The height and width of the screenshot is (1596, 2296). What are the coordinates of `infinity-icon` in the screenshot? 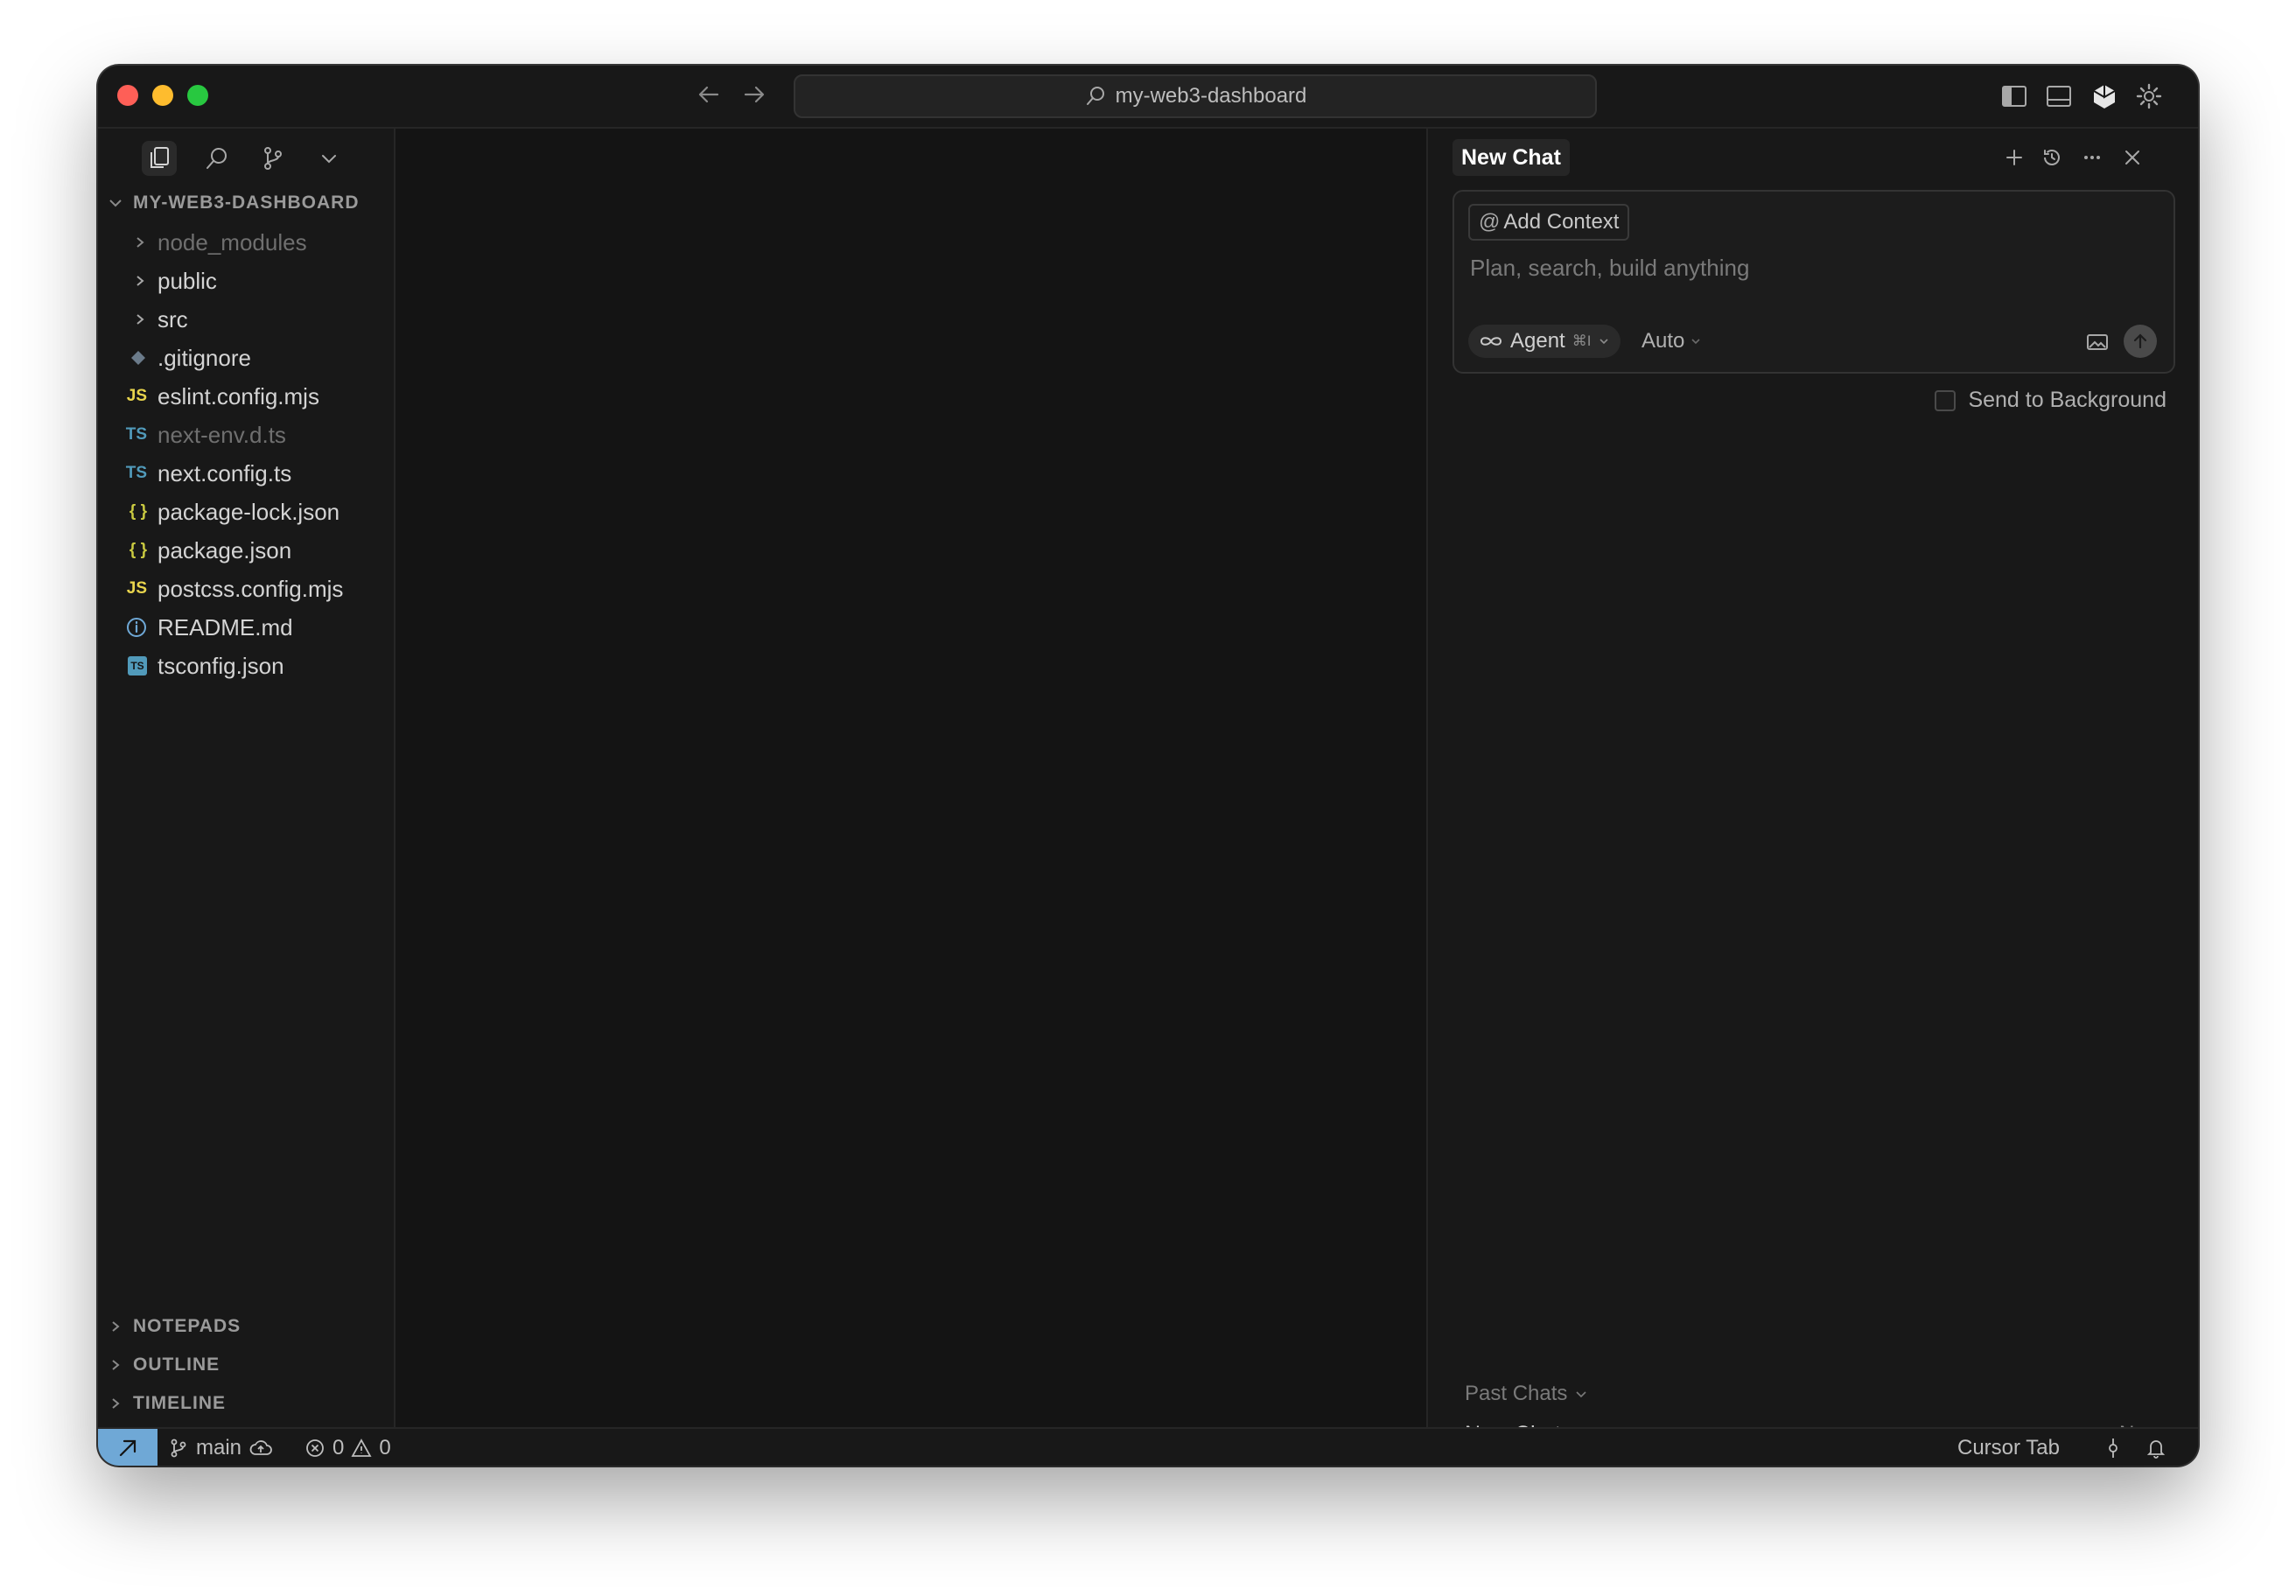 It's located at (1491, 341).